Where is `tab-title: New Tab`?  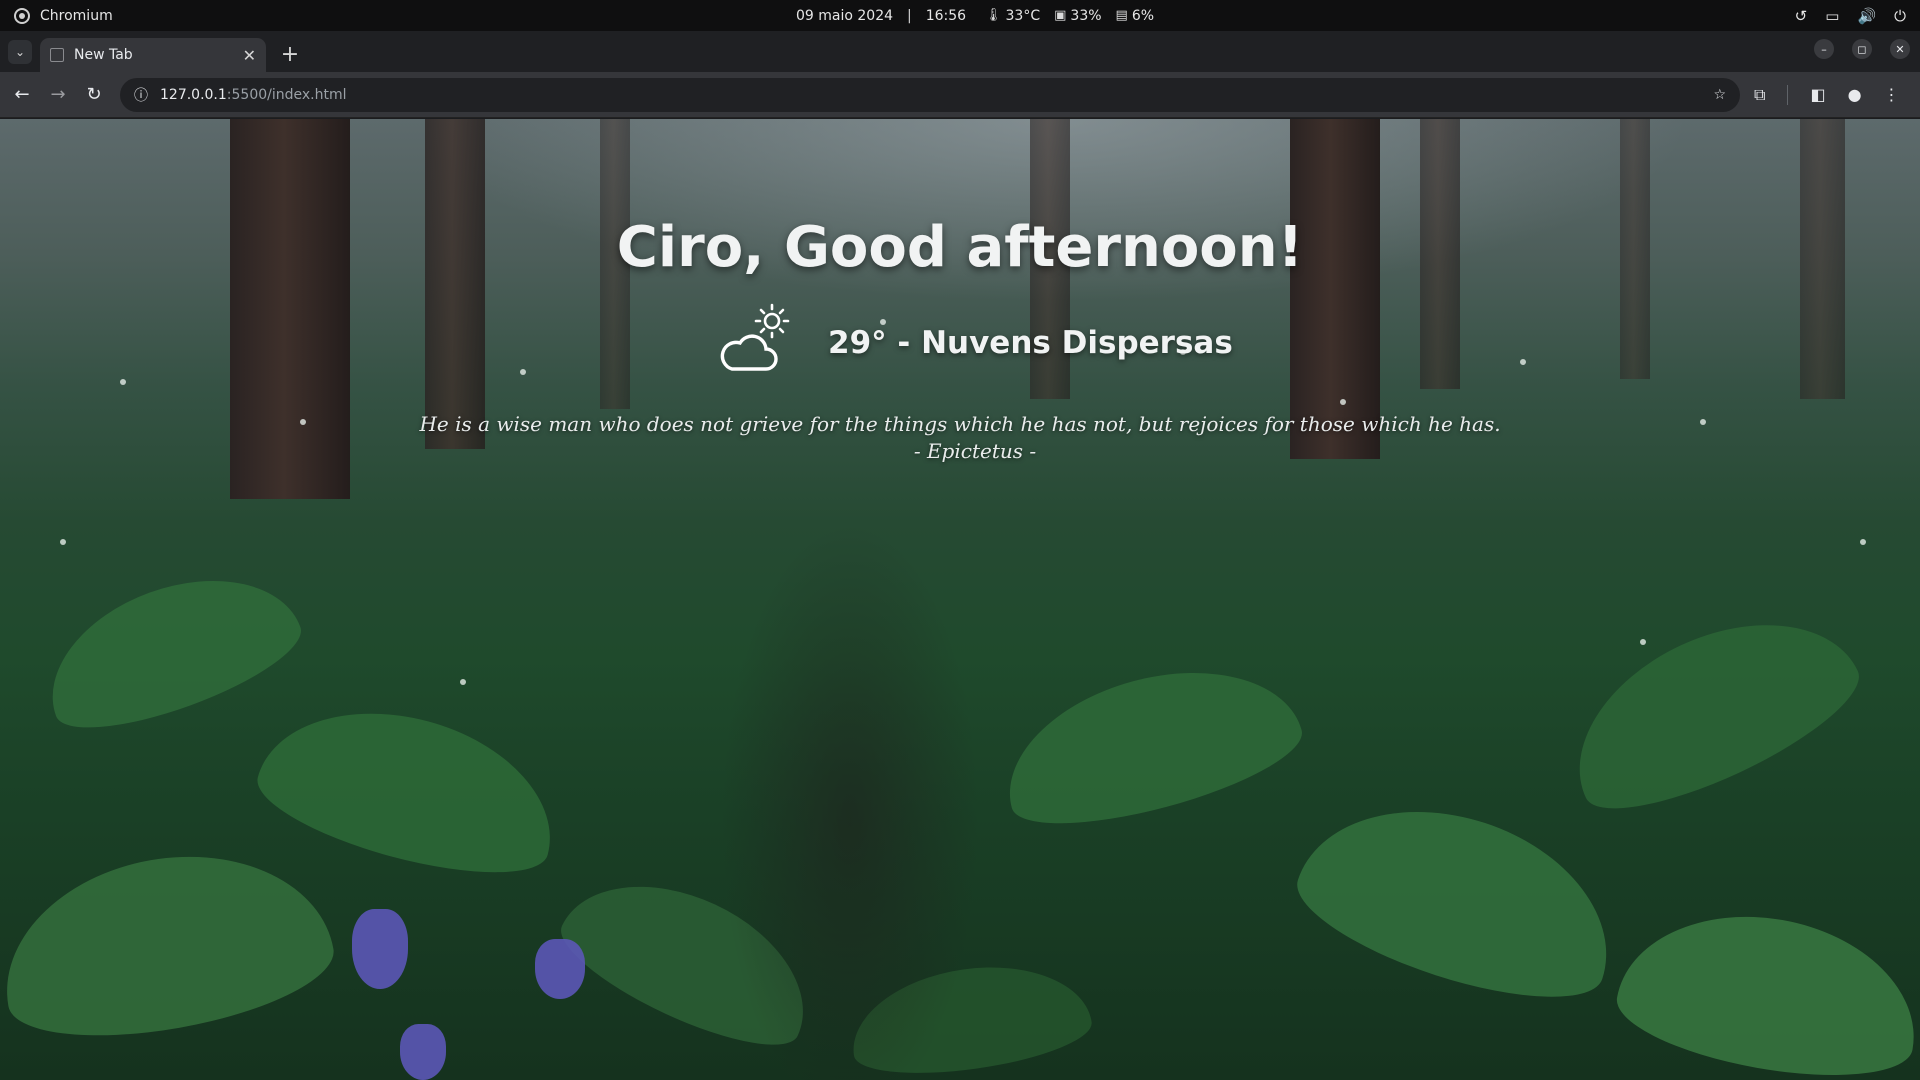 tab-title: New Tab is located at coordinates (103, 55).